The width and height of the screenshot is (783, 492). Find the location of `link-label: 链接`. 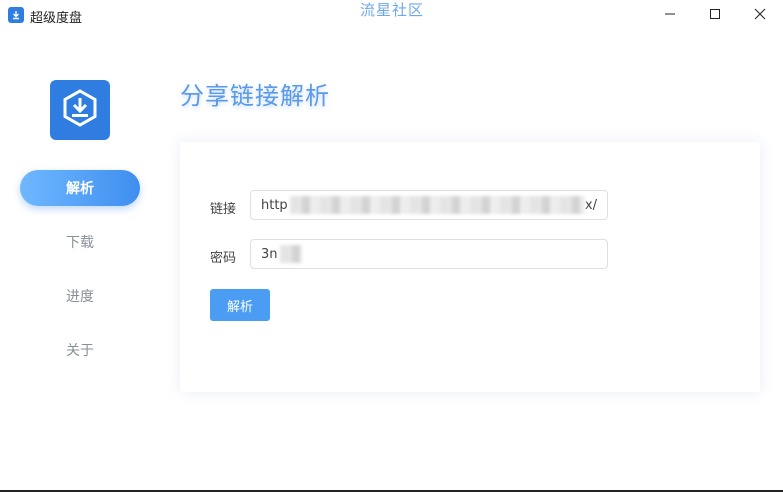

link-label: 链接 is located at coordinates (223, 209).